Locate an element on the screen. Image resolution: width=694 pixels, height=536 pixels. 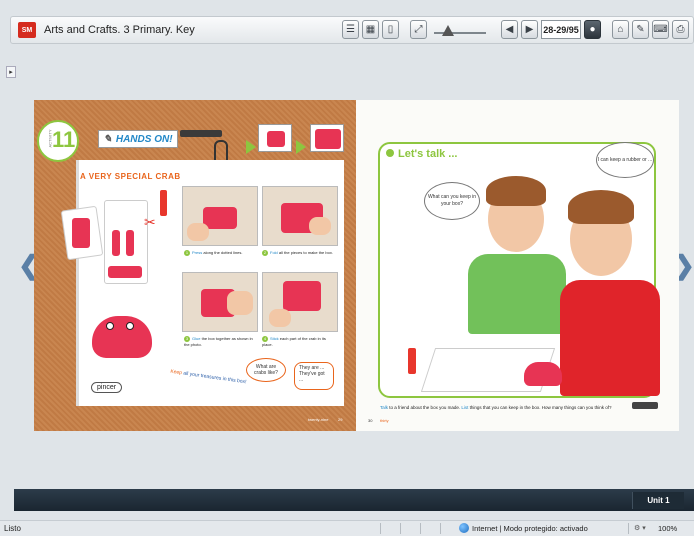
go-to-page-icon: ● is located at coordinates (592, 29).